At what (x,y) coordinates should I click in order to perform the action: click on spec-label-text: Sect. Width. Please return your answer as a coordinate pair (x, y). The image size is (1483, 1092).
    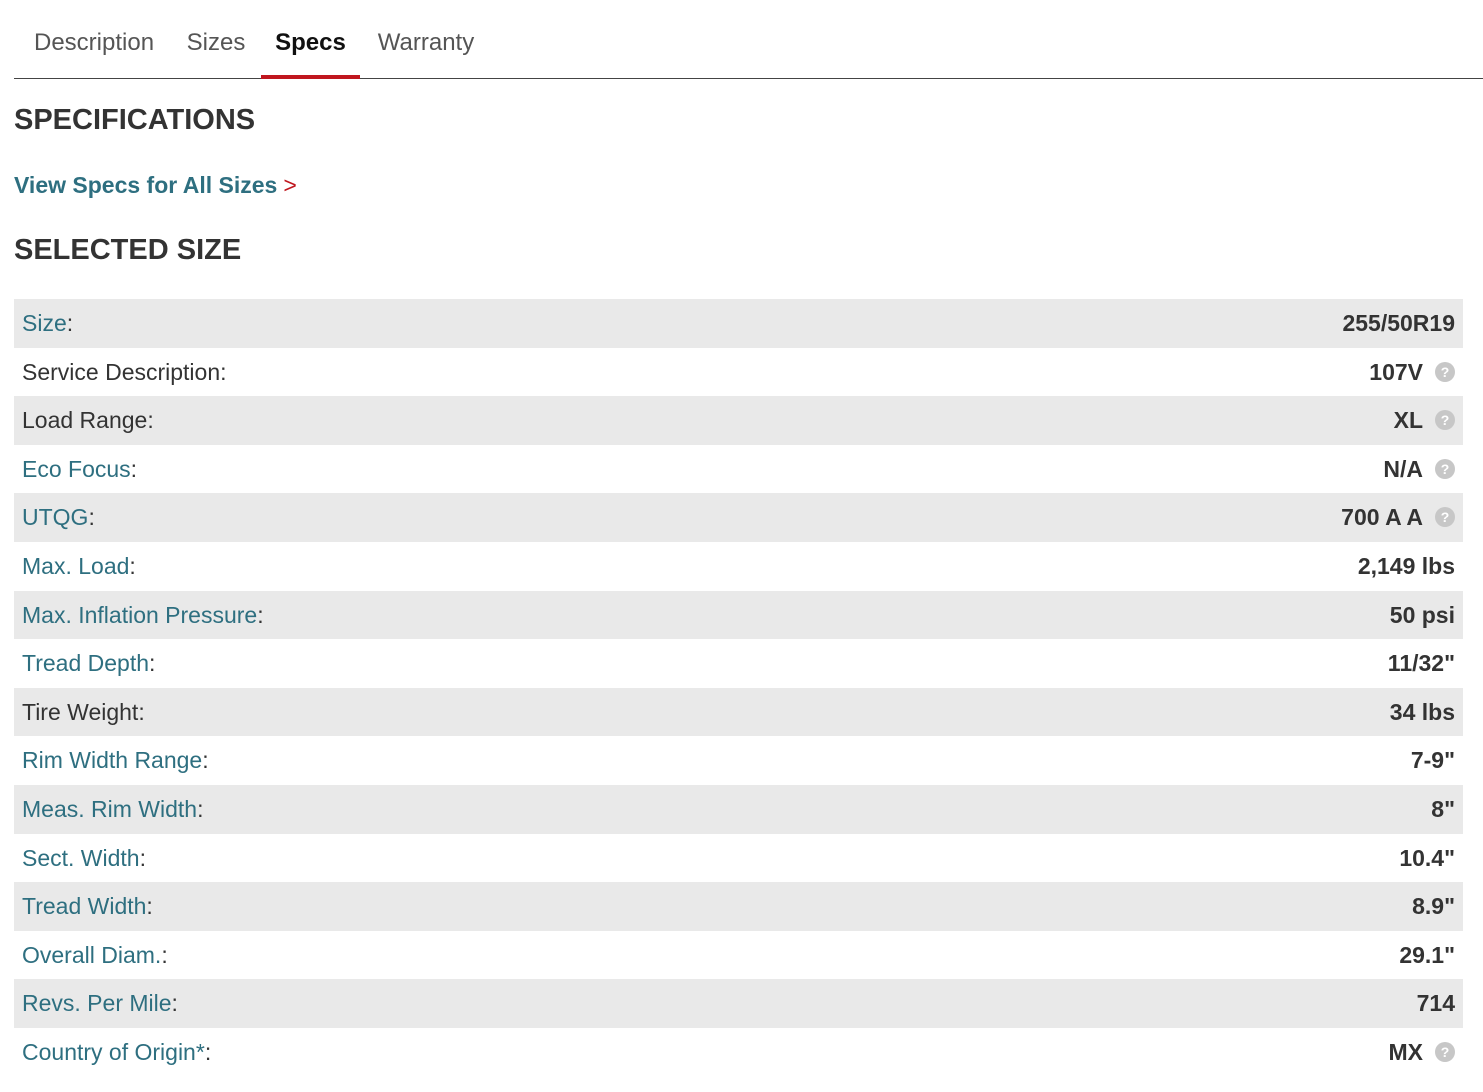
    Looking at the image, I should click on (81, 858).